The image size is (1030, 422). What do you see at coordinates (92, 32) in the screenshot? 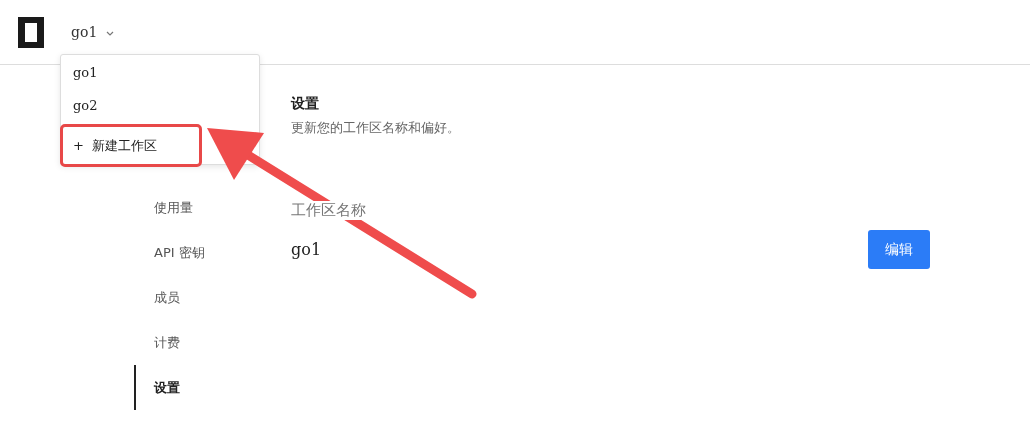
I see `workspace-switcher: go1` at bounding box center [92, 32].